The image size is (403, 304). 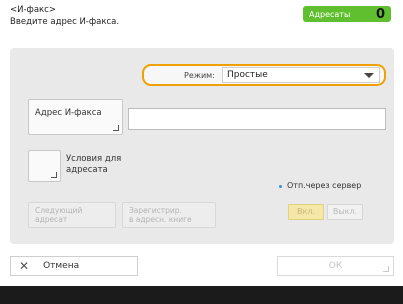 I want to click on cancel-label: Отмена, so click(x=61, y=266).